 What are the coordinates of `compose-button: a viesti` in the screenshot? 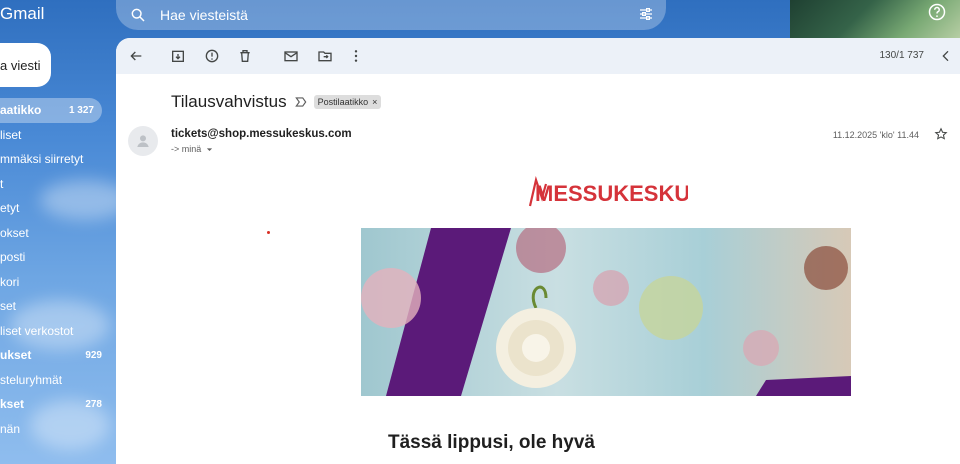 It's located at (25, 65).